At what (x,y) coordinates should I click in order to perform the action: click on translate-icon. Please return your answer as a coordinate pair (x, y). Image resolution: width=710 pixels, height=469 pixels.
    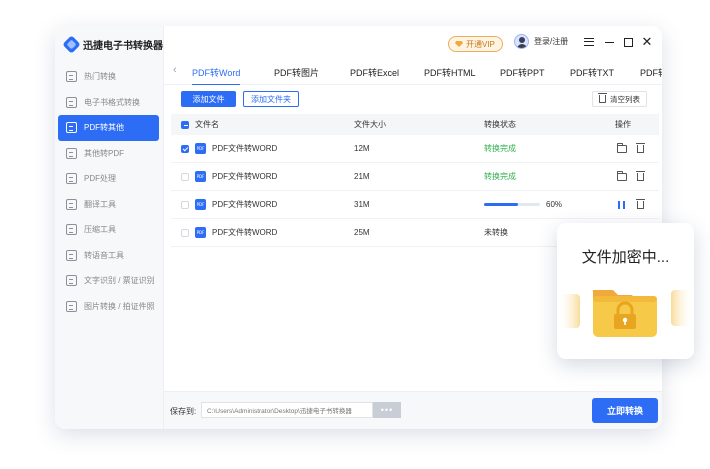
    Looking at the image, I should click on (71, 204).